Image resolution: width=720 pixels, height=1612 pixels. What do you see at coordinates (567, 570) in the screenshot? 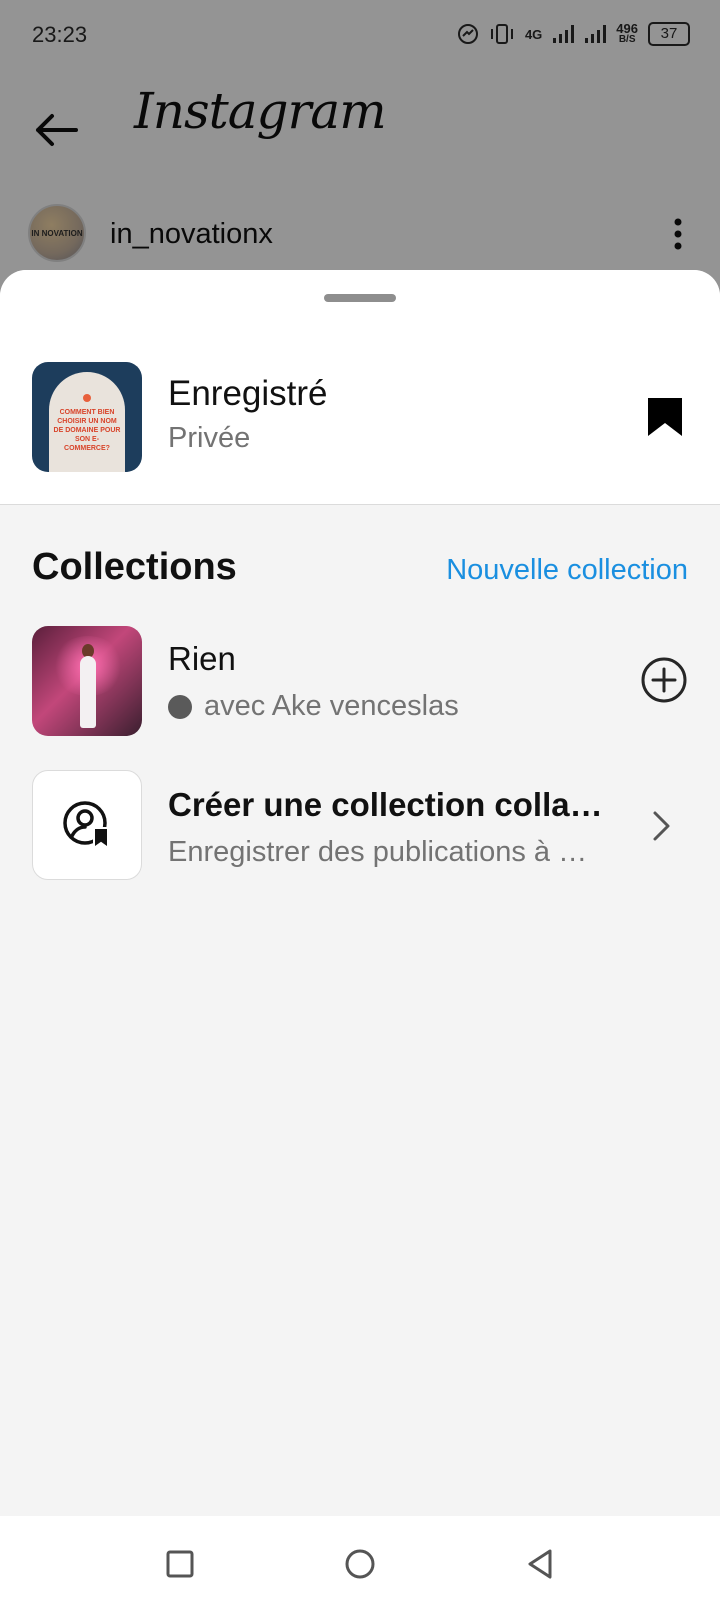
I see `new-collection-button: Nouvelle collection` at bounding box center [567, 570].